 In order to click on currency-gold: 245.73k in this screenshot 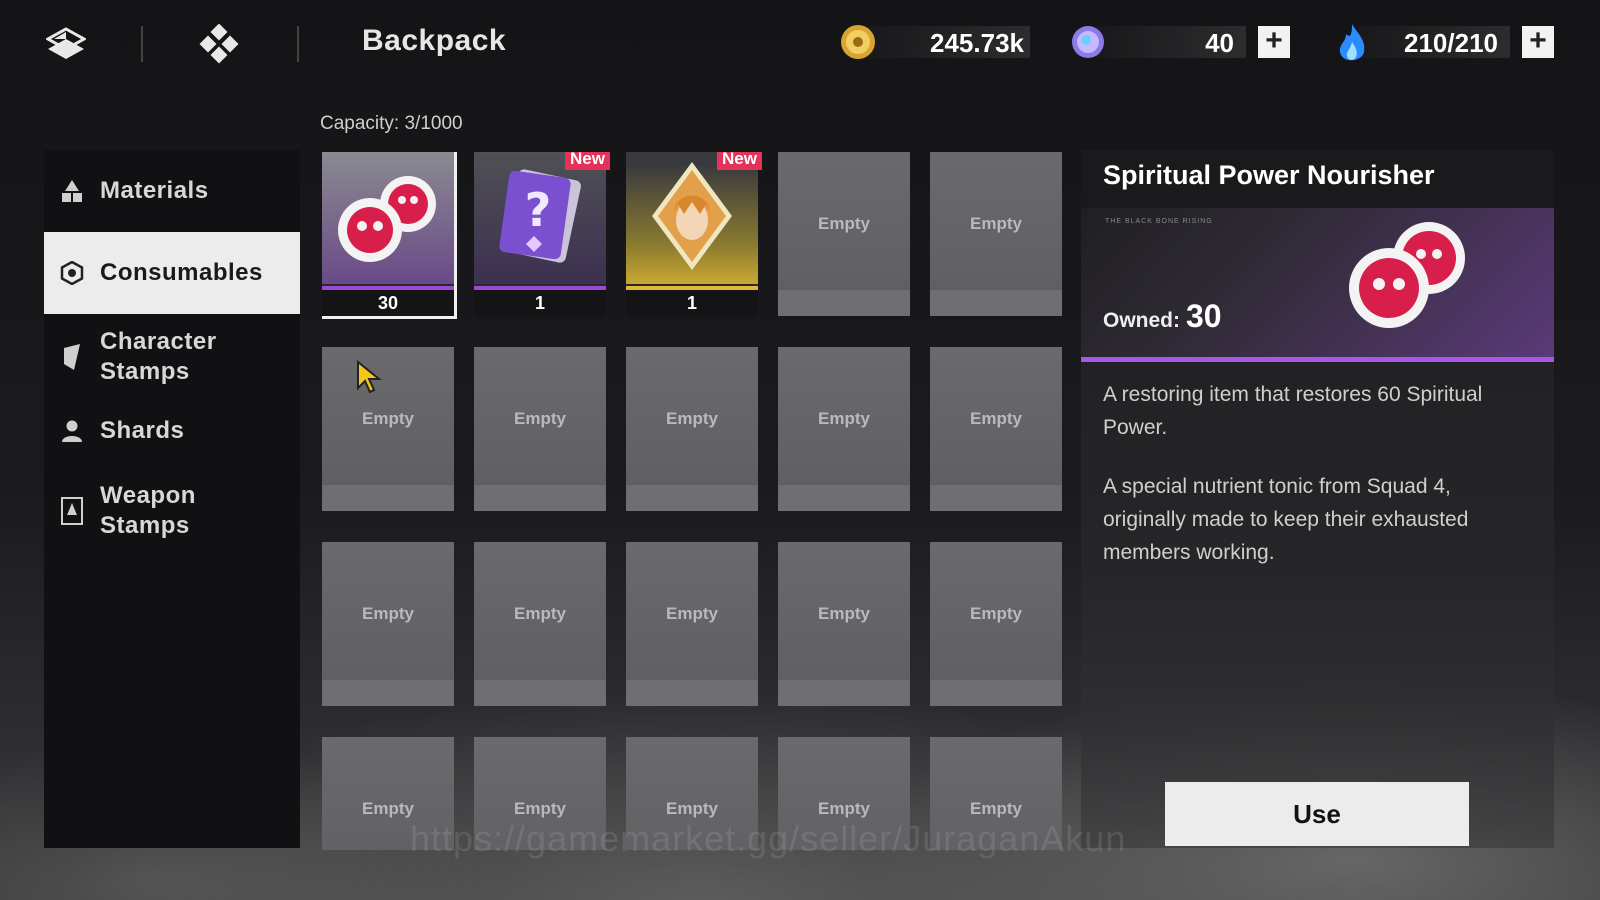, I will do `click(935, 42)`.